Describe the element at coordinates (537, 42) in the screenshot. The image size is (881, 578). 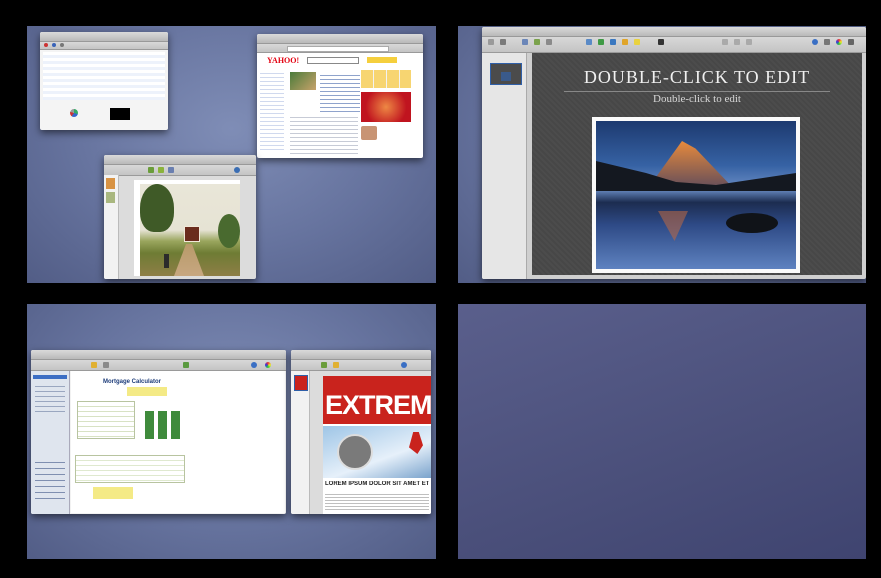
I see `themes-icon` at that location.